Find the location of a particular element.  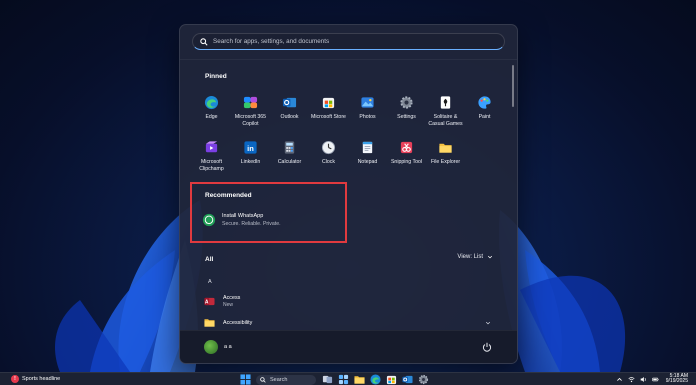

search-box is located at coordinates (348, 41).